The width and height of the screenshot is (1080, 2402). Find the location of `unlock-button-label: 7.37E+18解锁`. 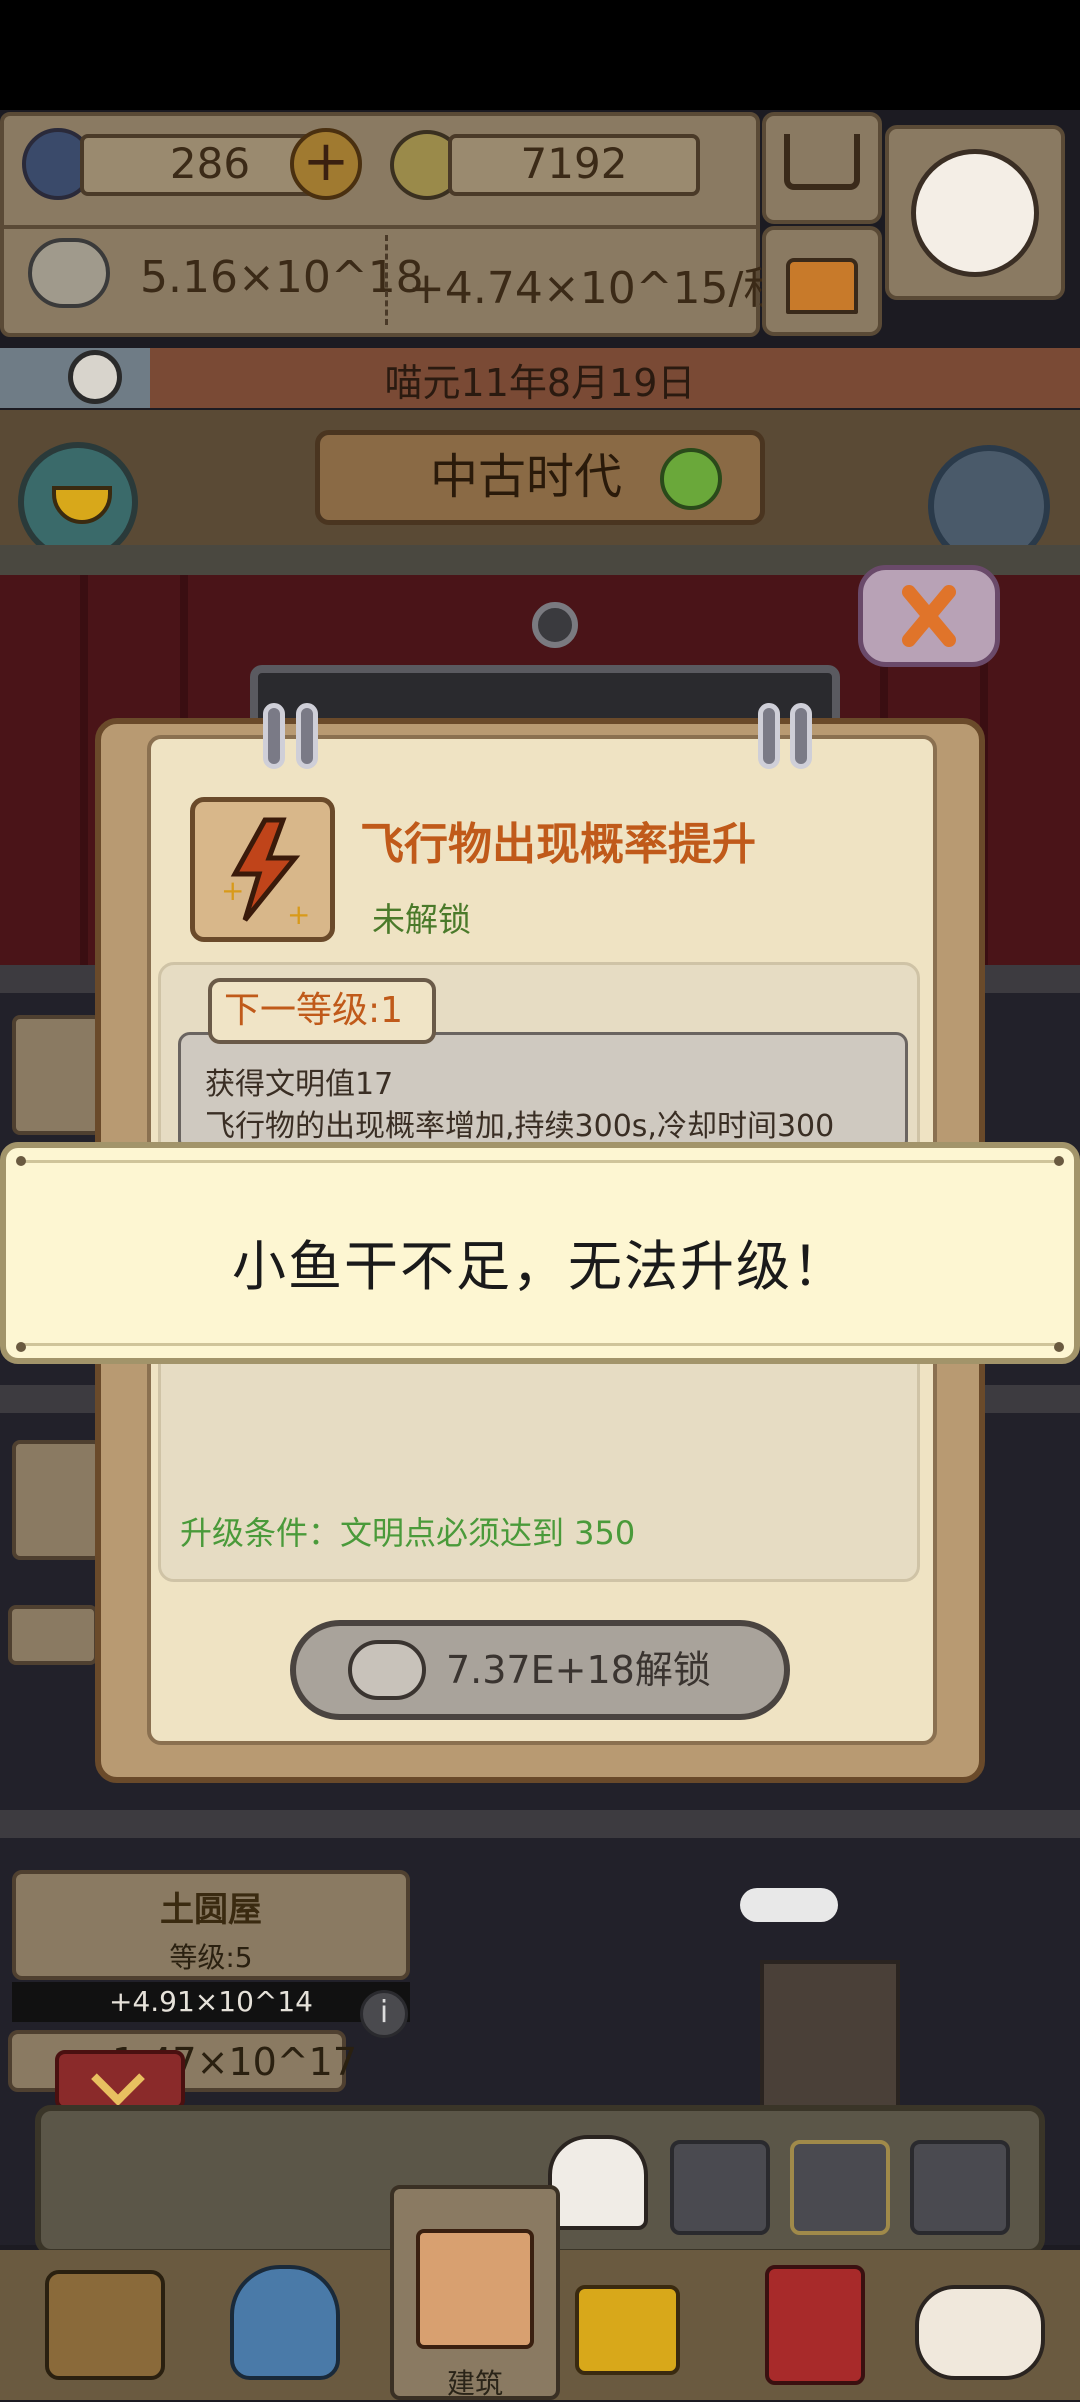

unlock-button-label: 7.37E+18解锁 is located at coordinates (578, 1670).